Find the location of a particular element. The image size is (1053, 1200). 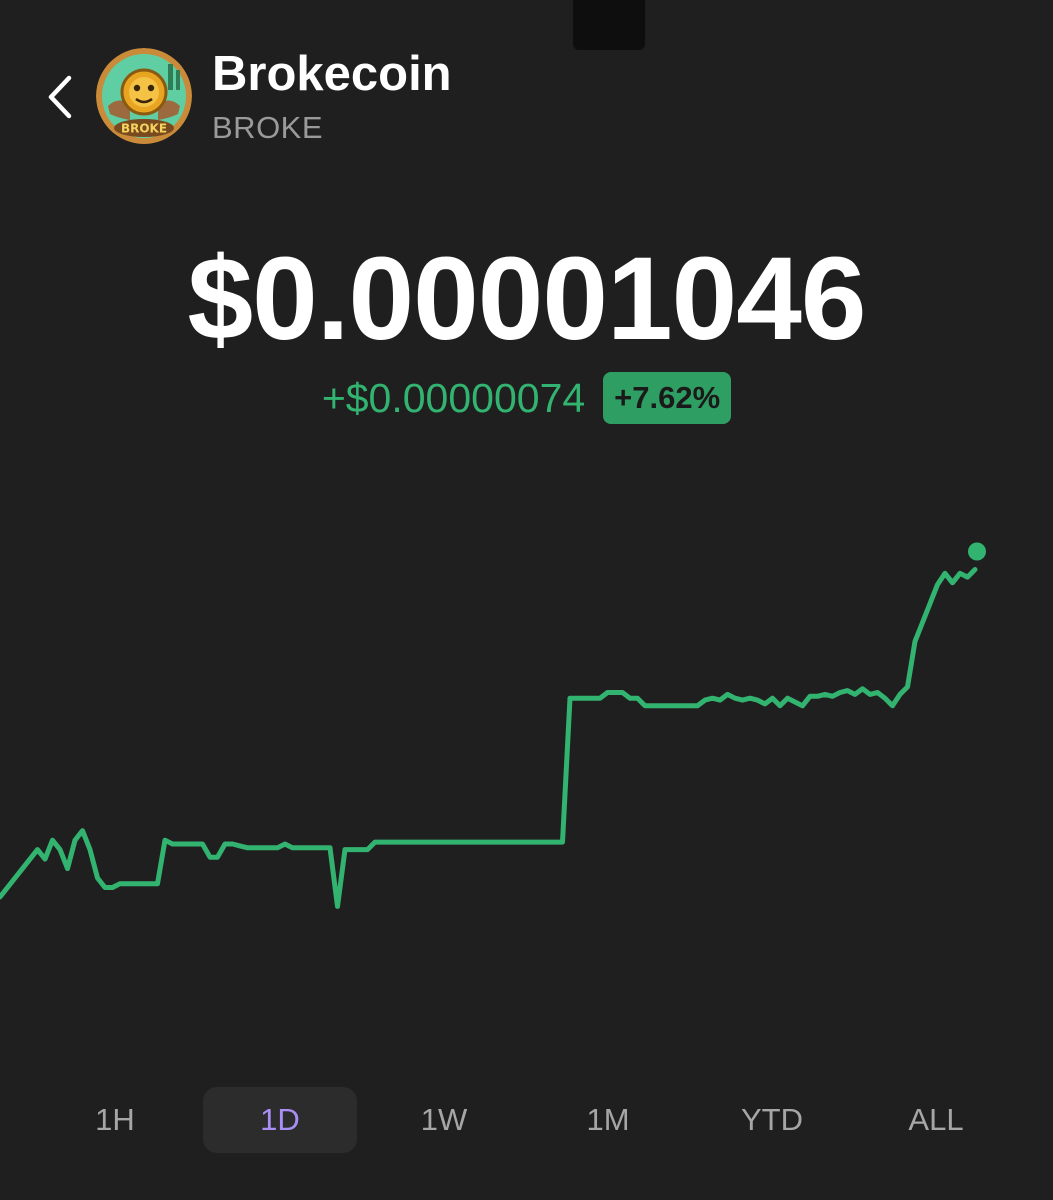

price-change-percent-badge: +7.62% is located at coordinates (667, 398).